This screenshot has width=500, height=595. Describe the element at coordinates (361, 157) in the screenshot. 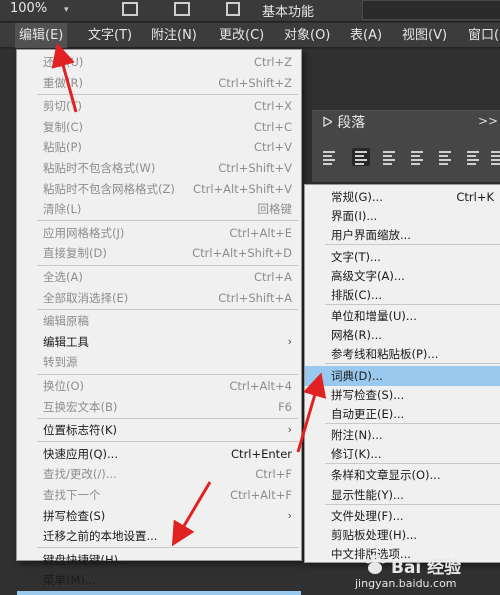

I see `align-left-icon` at that location.